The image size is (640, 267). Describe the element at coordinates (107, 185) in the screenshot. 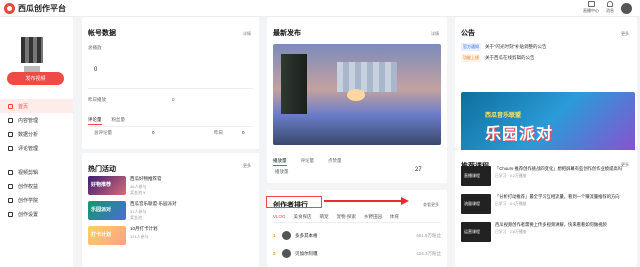

I see `activity-thumbnail: 好物推荐` at that location.